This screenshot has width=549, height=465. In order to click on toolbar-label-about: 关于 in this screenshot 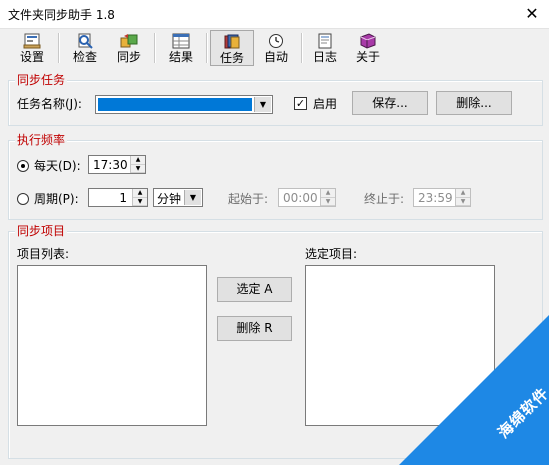, I will do `click(367, 57)`.